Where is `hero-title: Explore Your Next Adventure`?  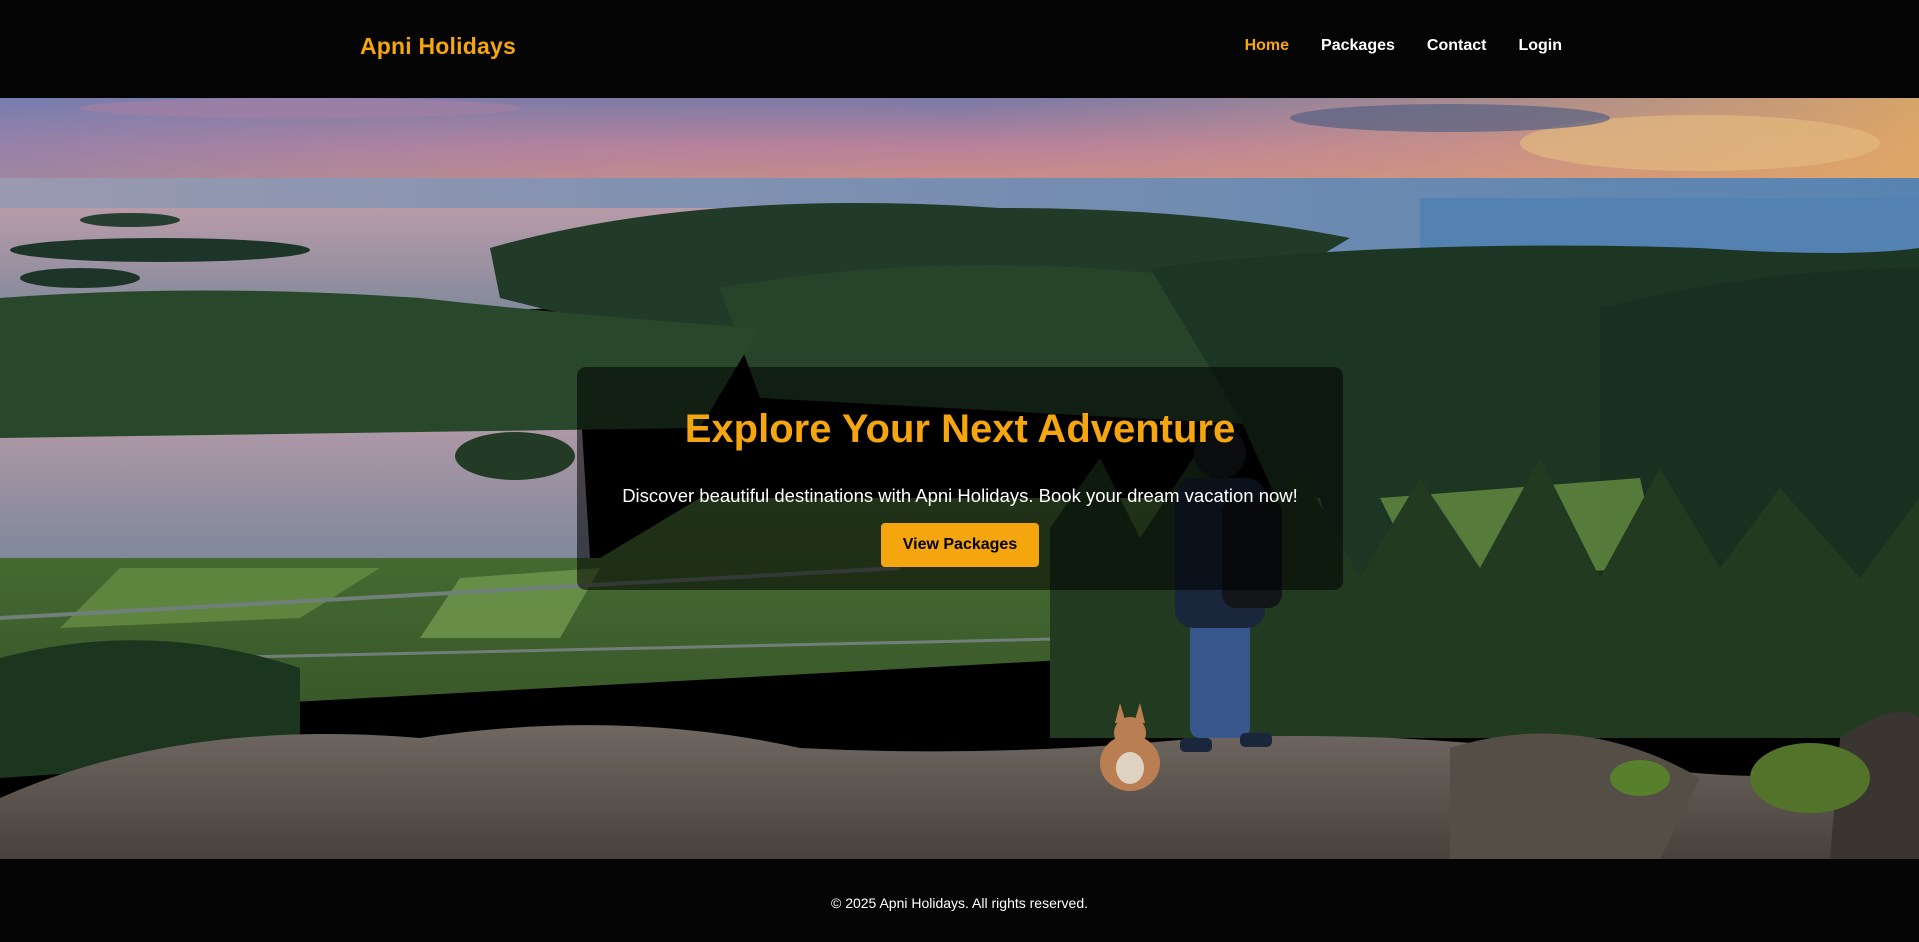
hero-title: Explore Your Next Adventure is located at coordinates (960, 429).